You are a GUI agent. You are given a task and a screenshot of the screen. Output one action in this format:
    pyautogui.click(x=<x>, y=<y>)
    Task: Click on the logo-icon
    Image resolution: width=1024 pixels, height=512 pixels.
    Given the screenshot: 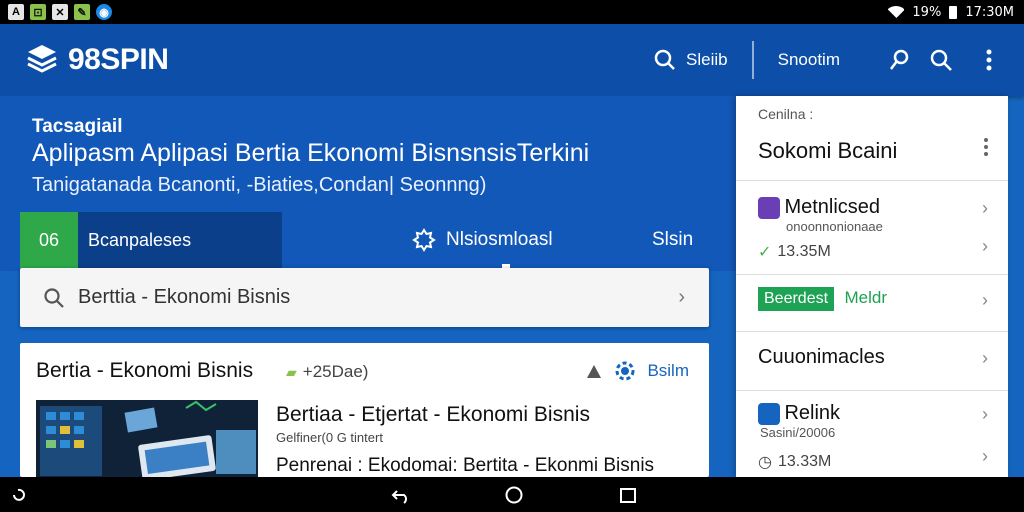 What is the action you would take?
    pyautogui.click(x=42, y=59)
    